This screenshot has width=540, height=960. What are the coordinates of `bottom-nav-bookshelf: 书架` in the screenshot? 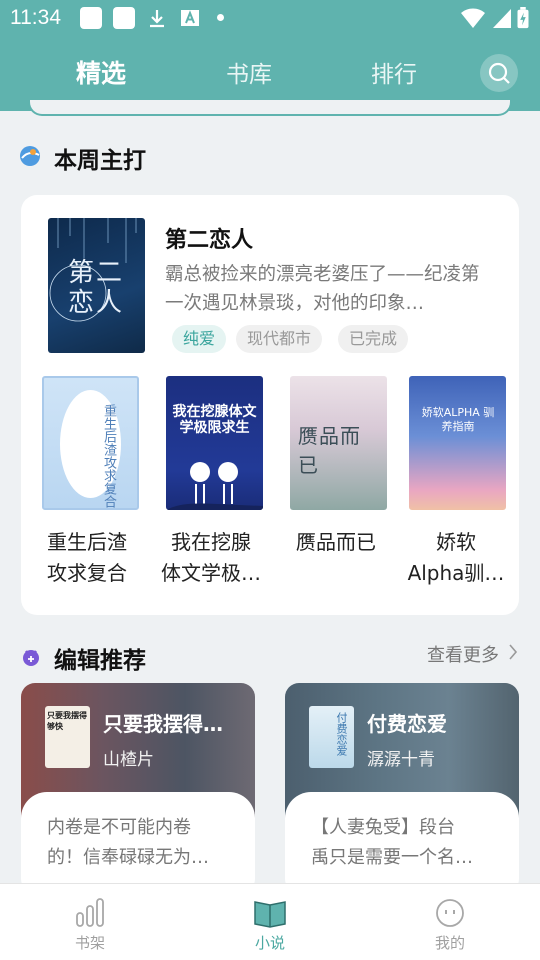 It's located at (90, 922).